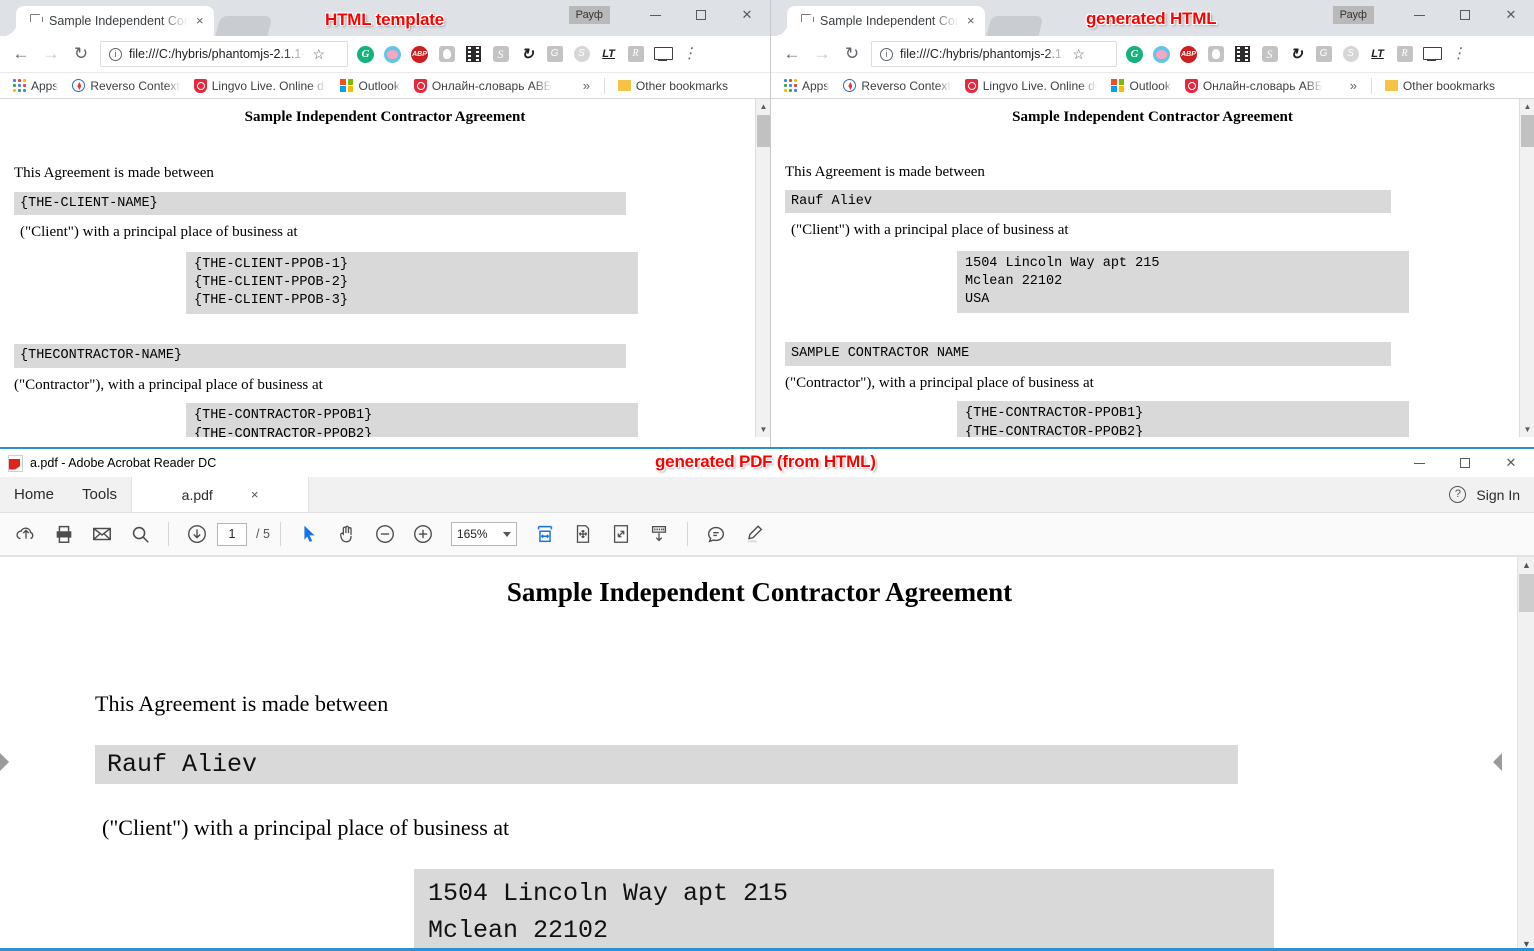 The height and width of the screenshot is (951, 1534). I want to click on browser-tab-right: Sample Independent Cor ×, so click(886, 21).